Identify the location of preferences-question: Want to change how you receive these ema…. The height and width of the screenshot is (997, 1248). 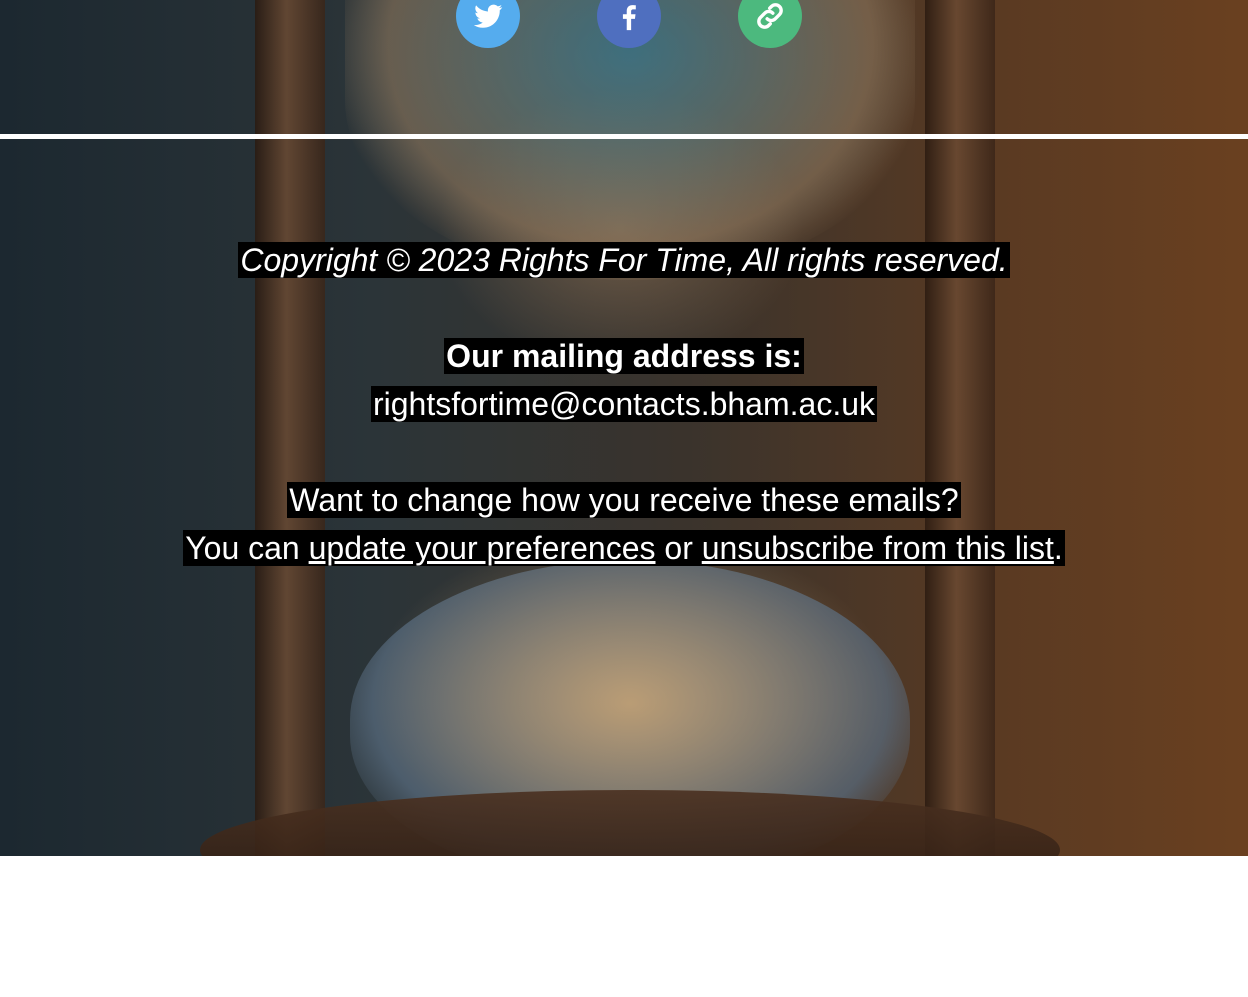
(624, 500).